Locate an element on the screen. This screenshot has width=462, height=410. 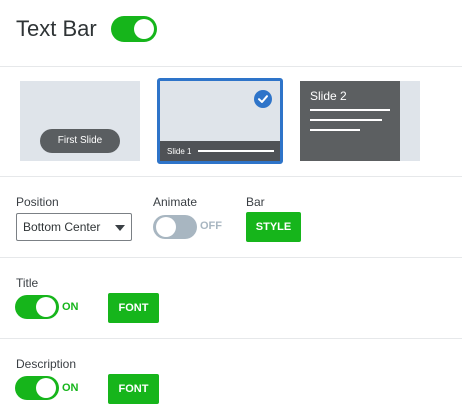
text-bar-toggle is located at coordinates (134, 29).